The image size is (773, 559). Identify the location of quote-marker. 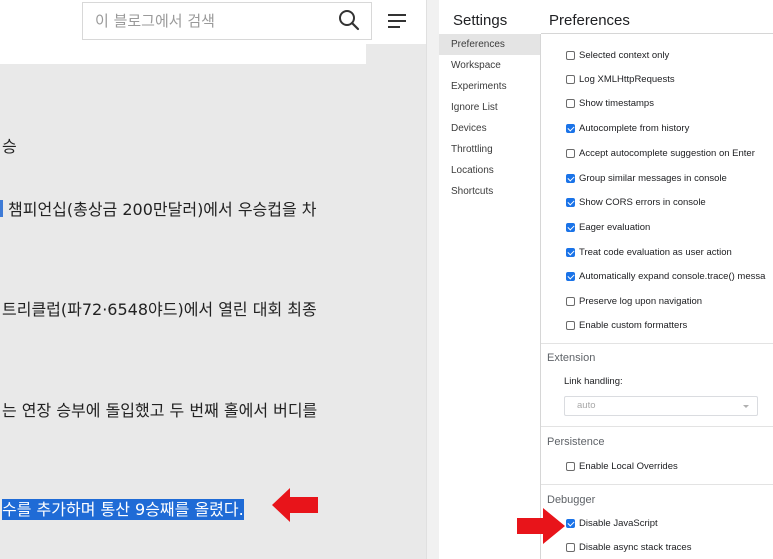
(1, 208).